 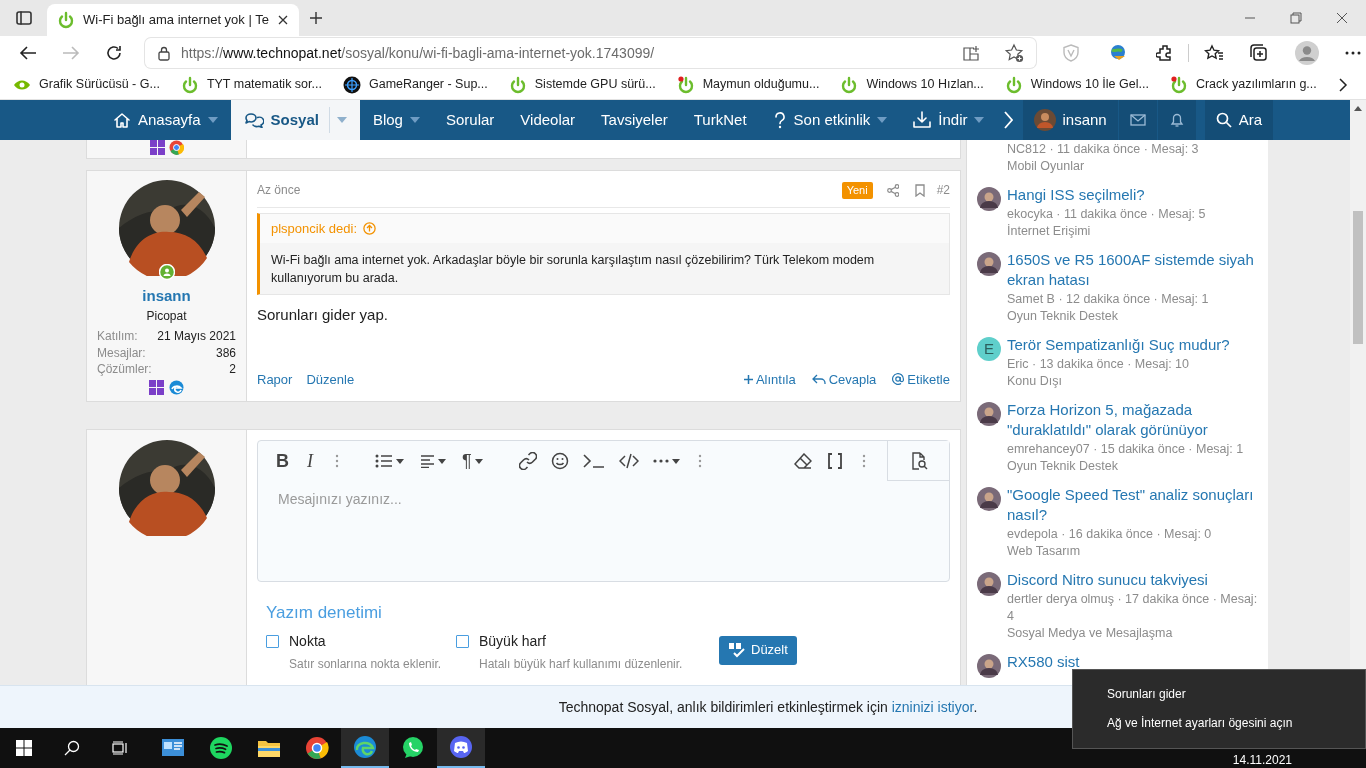 I want to click on share-icon, so click(x=892, y=190).